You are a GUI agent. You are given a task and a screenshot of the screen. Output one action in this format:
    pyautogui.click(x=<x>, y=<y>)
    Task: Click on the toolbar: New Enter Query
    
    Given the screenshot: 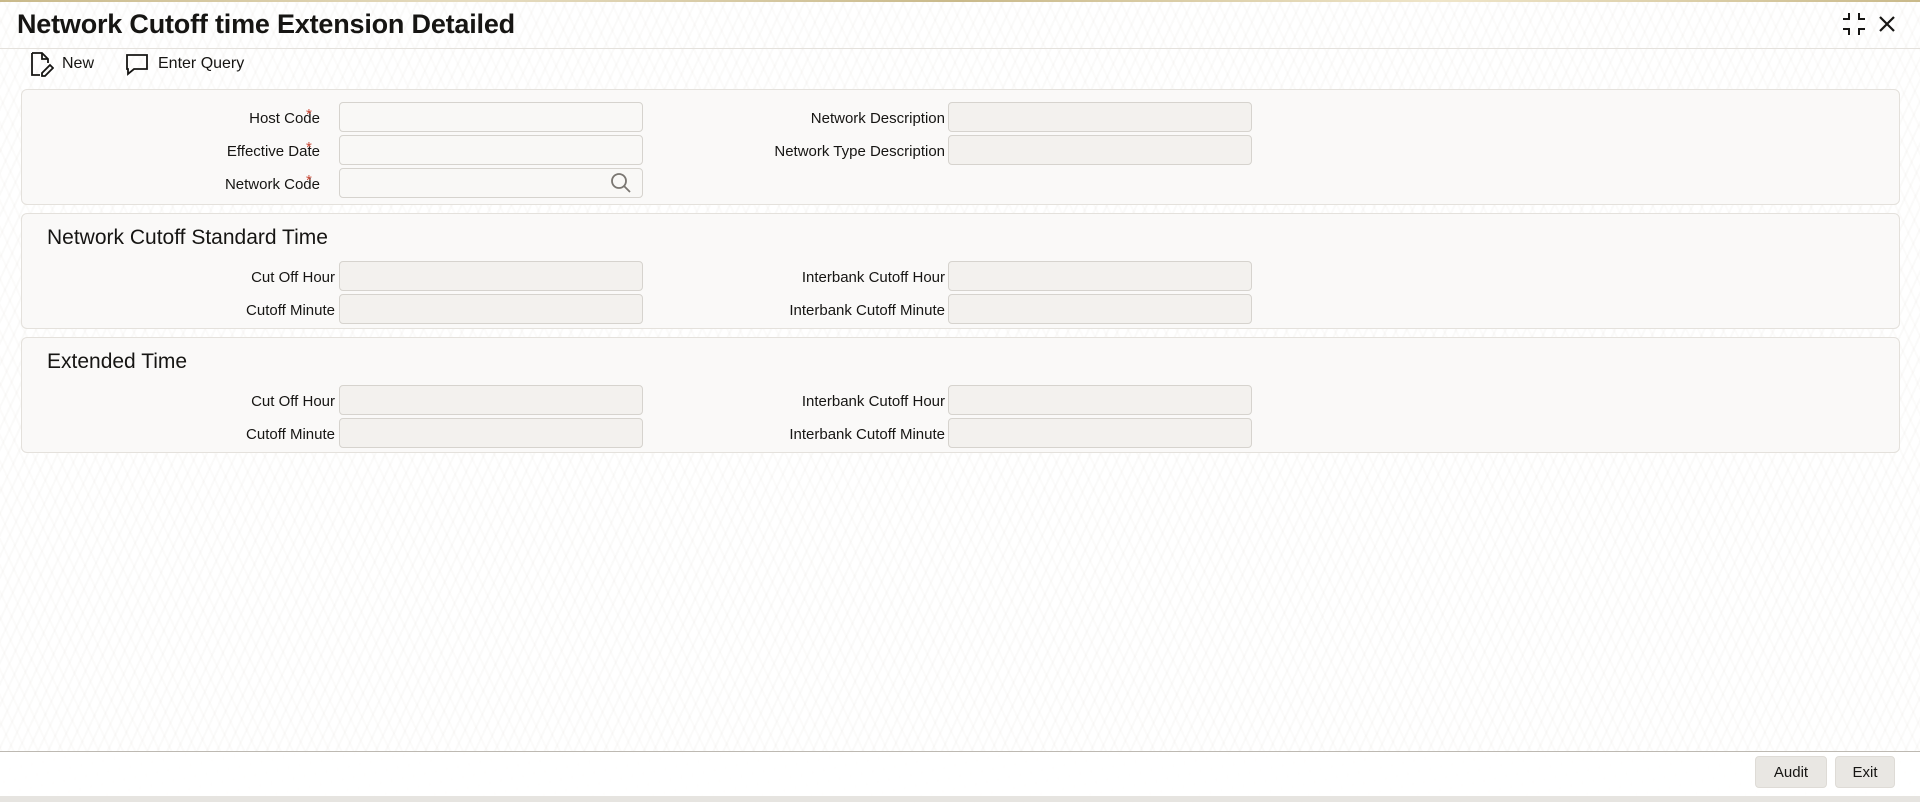 What is the action you would take?
    pyautogui.click(x=960, y=66)
    